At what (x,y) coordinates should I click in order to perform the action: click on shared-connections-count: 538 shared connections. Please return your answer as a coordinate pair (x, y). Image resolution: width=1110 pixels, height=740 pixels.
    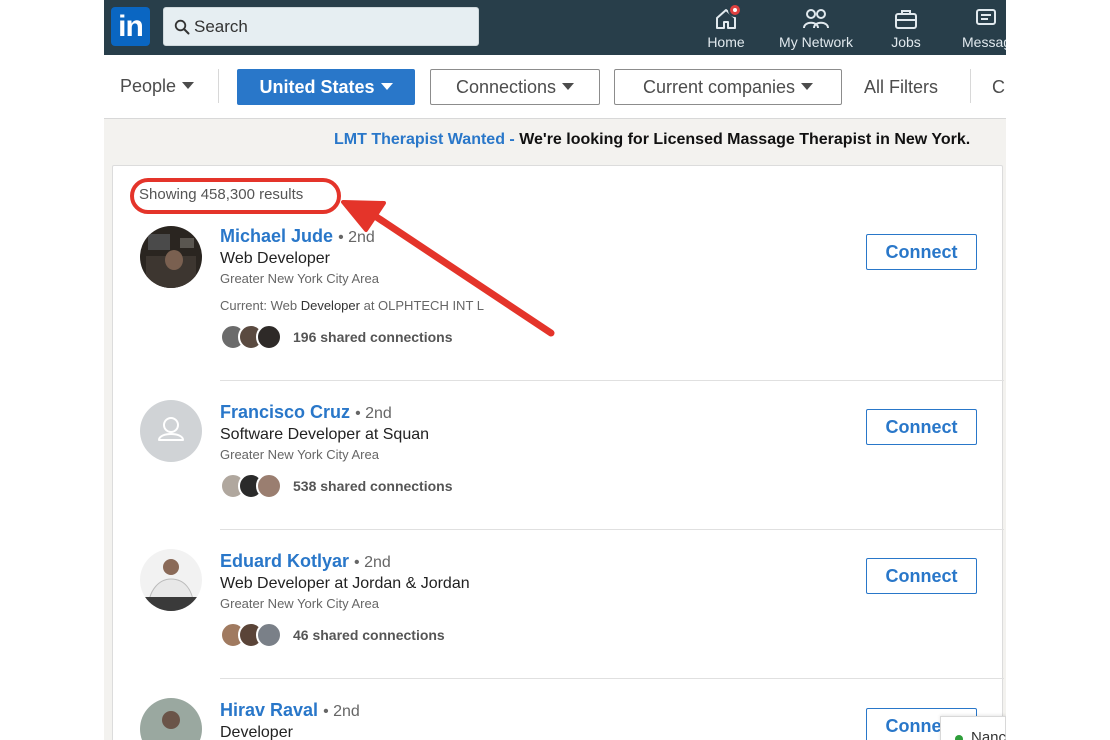
    Looking at the image, I should click on (373, 486).